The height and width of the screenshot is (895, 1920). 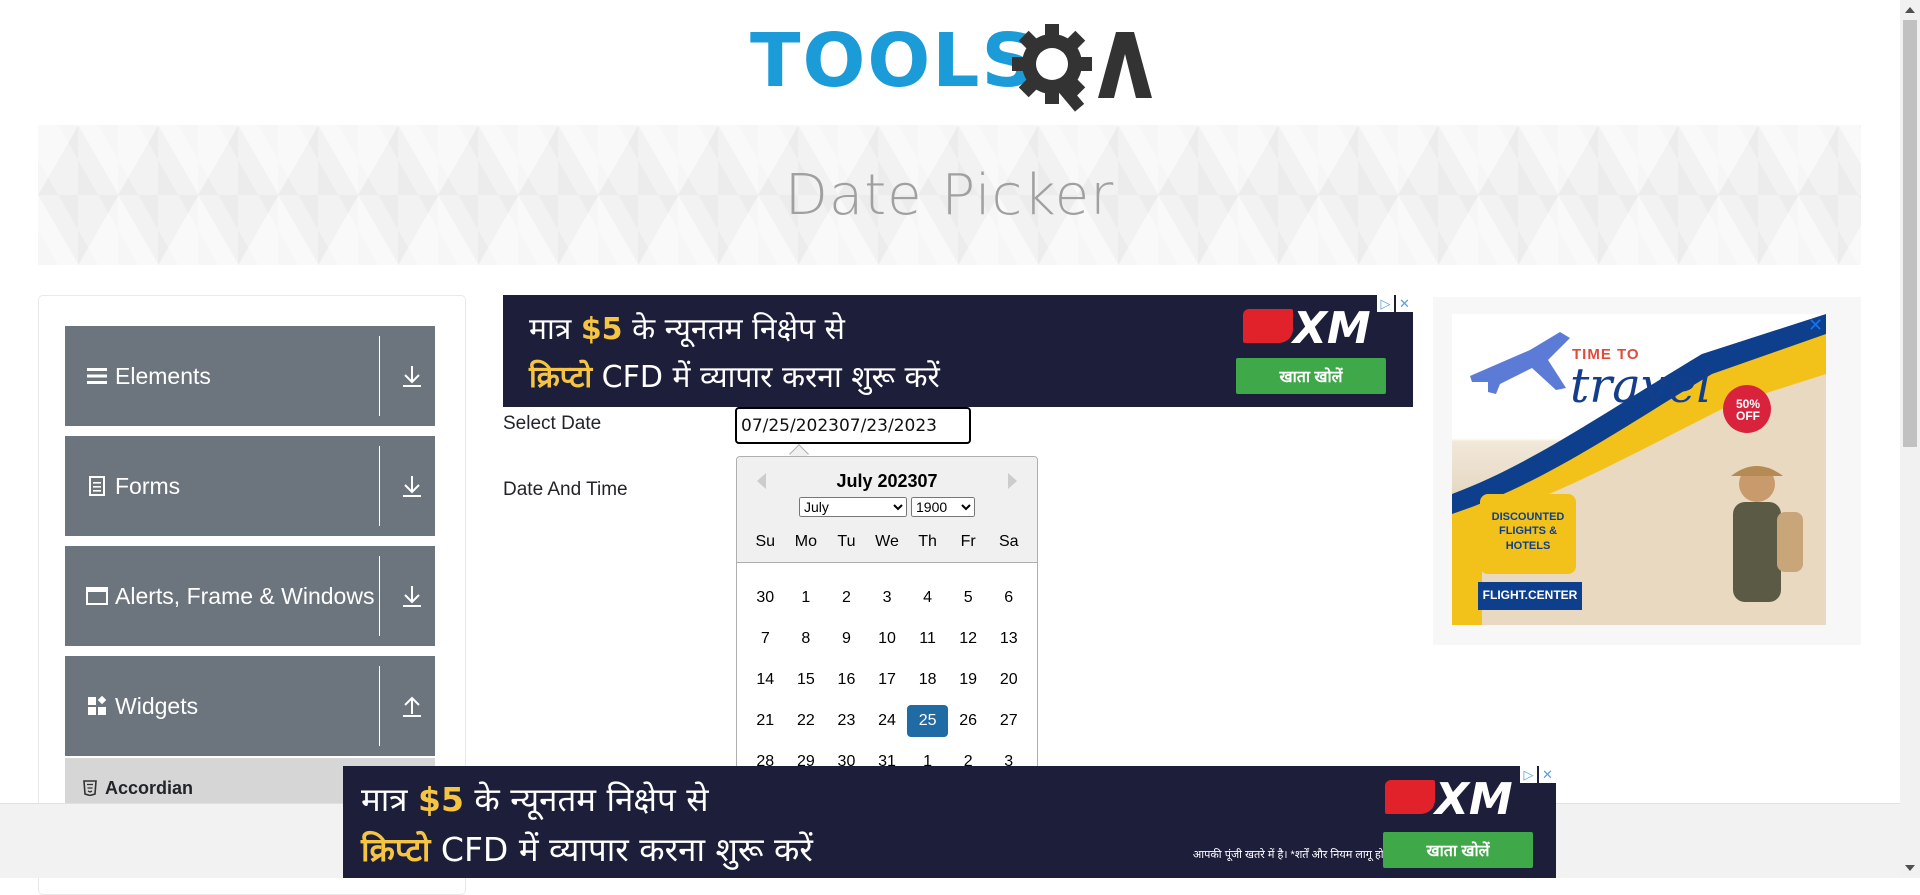 What do you see at coordinates (1008, 721) in the screenshot?
I see `day-cell: 27` at bounding box center [1008, 721].